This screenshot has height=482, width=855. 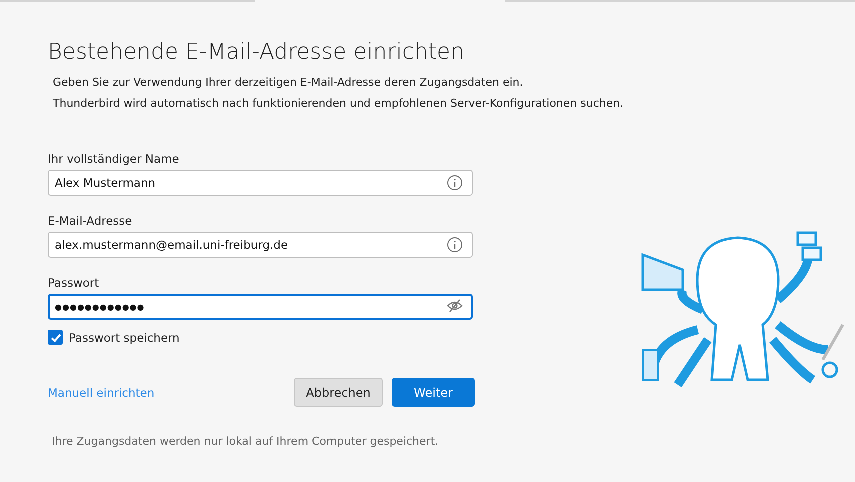 What do you see at coordinates (55, 337) in the screenshot?
I see `checkbox` at bounding box center [55, 337].